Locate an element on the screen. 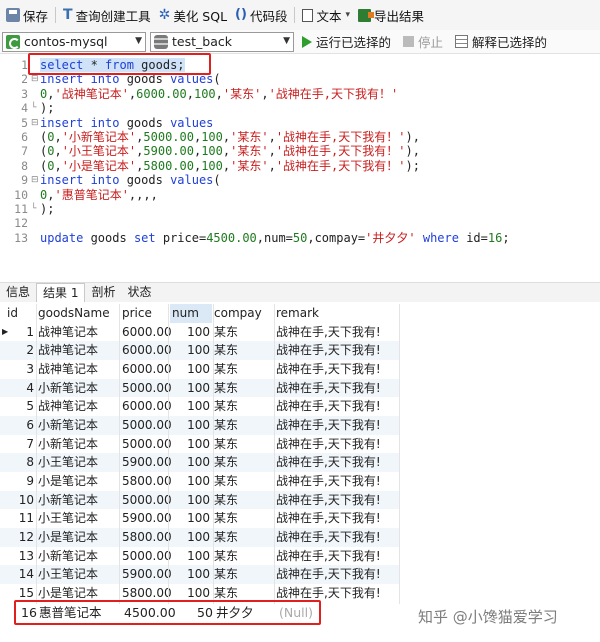  text-mode-button: 文本 ▾ is located at coordinates (326, 15).